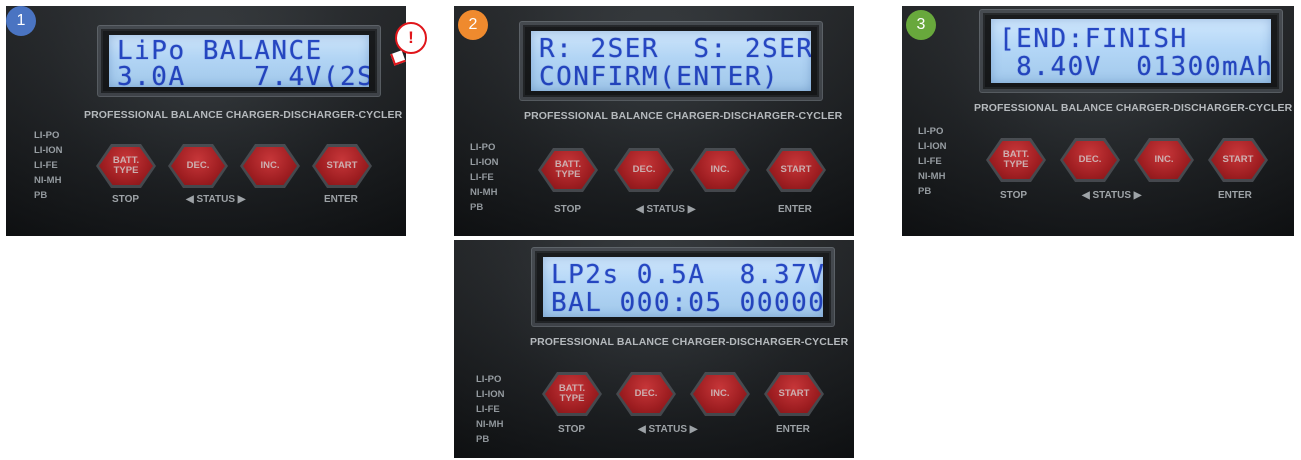 This screenshot has height=460, width=1301. I want to click on lcd-display-4: LP2s 0.5A 8.37V BAL 000:05 00000, so click(683, 287).